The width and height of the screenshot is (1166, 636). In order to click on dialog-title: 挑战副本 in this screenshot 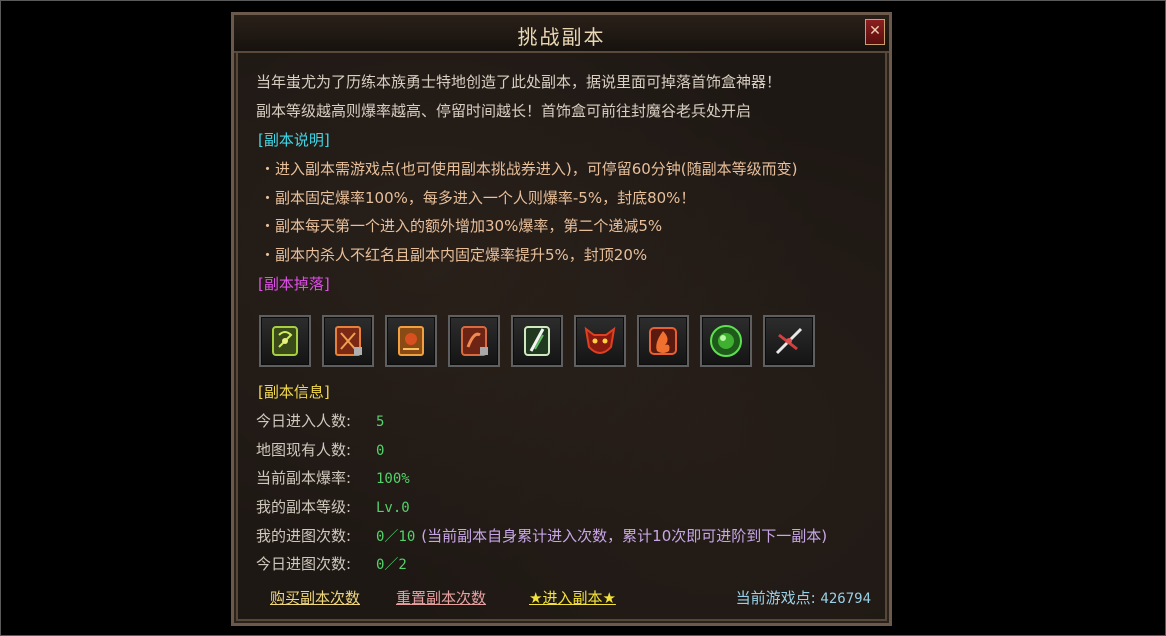, I will do `click(561, 37)`.